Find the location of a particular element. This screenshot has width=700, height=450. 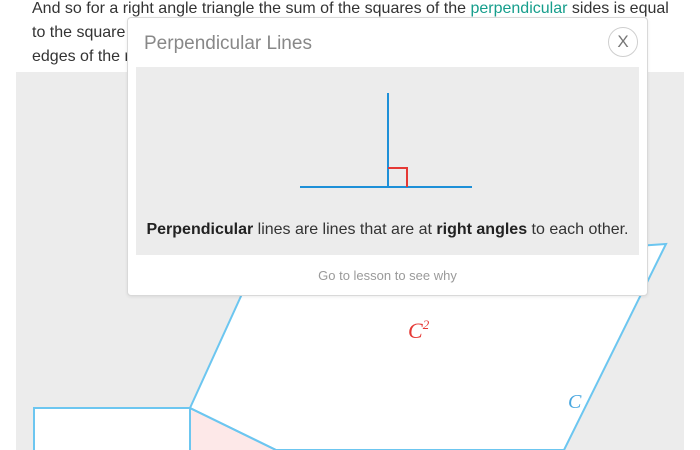

go-to-lesson-link: Go to lesson to see why is located at coordinates (387, 275).